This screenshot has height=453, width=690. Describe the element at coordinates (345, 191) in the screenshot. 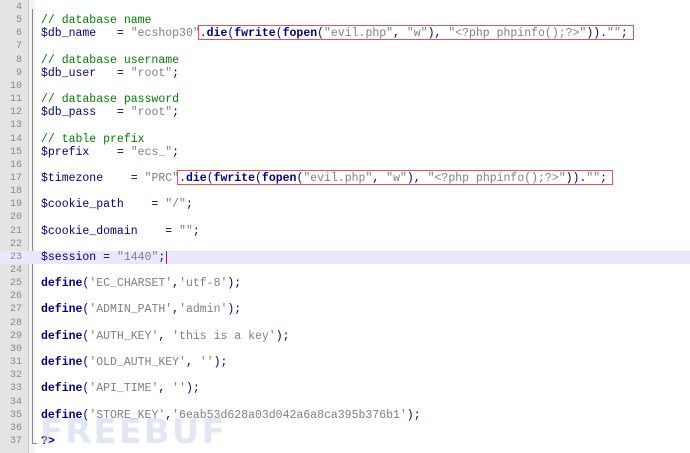

I see `code-line: 18` at that location.